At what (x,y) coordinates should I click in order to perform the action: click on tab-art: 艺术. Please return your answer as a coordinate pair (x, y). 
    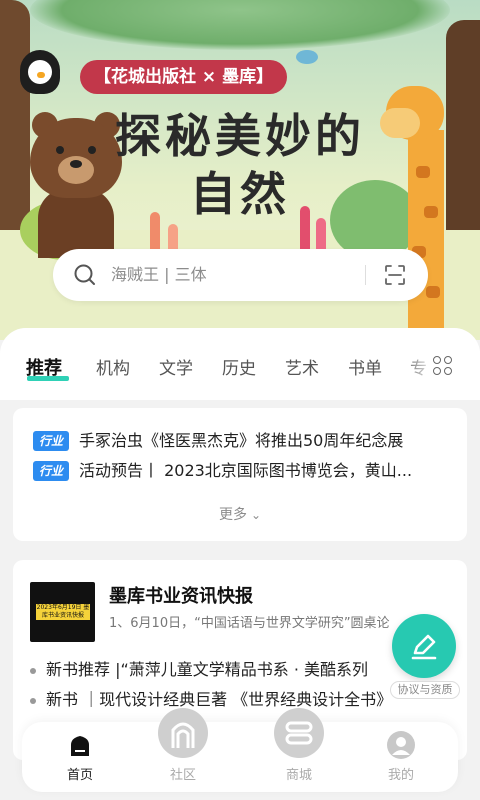
    Looking at the image, I should click on (302, 366).